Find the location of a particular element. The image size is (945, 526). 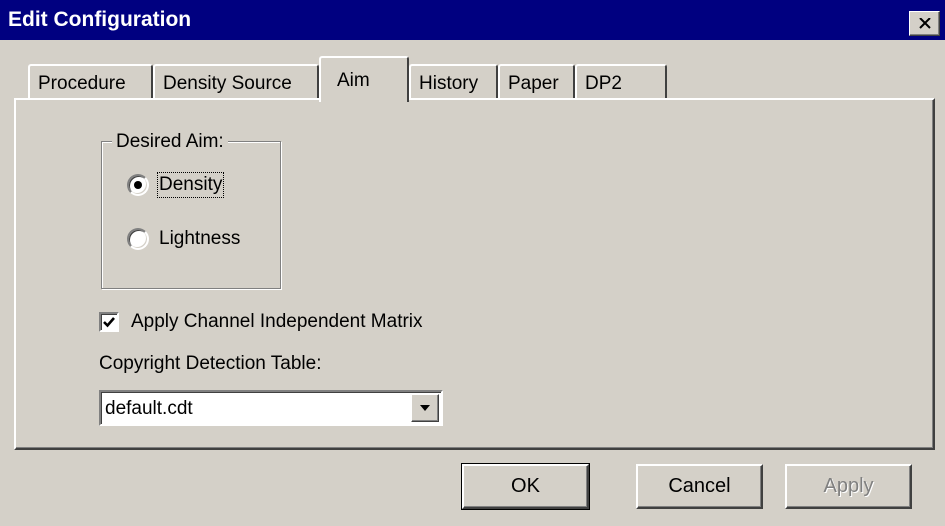

checkmark-icon is located at coordinates (109, 322).